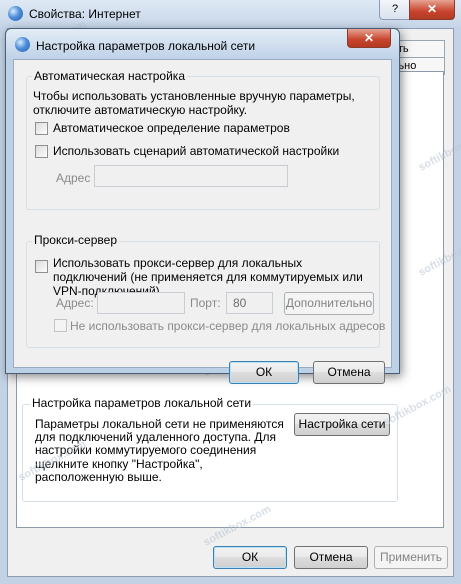 This screenshot has width=461, height=584. I want to click on auto-config-title: Автоматическая настройка, so click(109, 76).